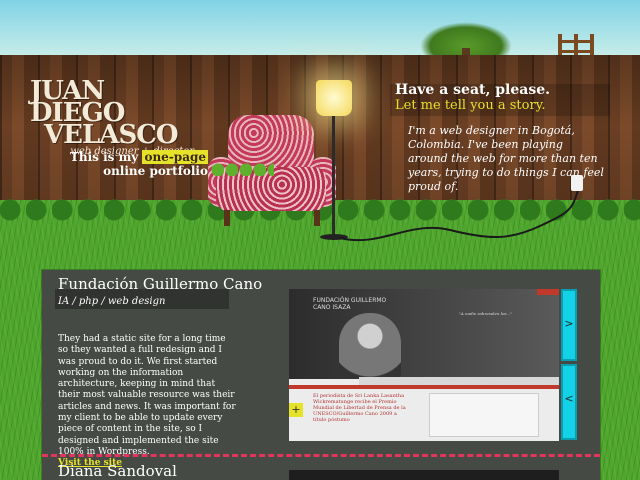 This screenshot has width=640, height=480. What do you see at coordinates (424, 387) in the screenshot?
I see `screenshot-red-bar` at bounding box center [424, 387].